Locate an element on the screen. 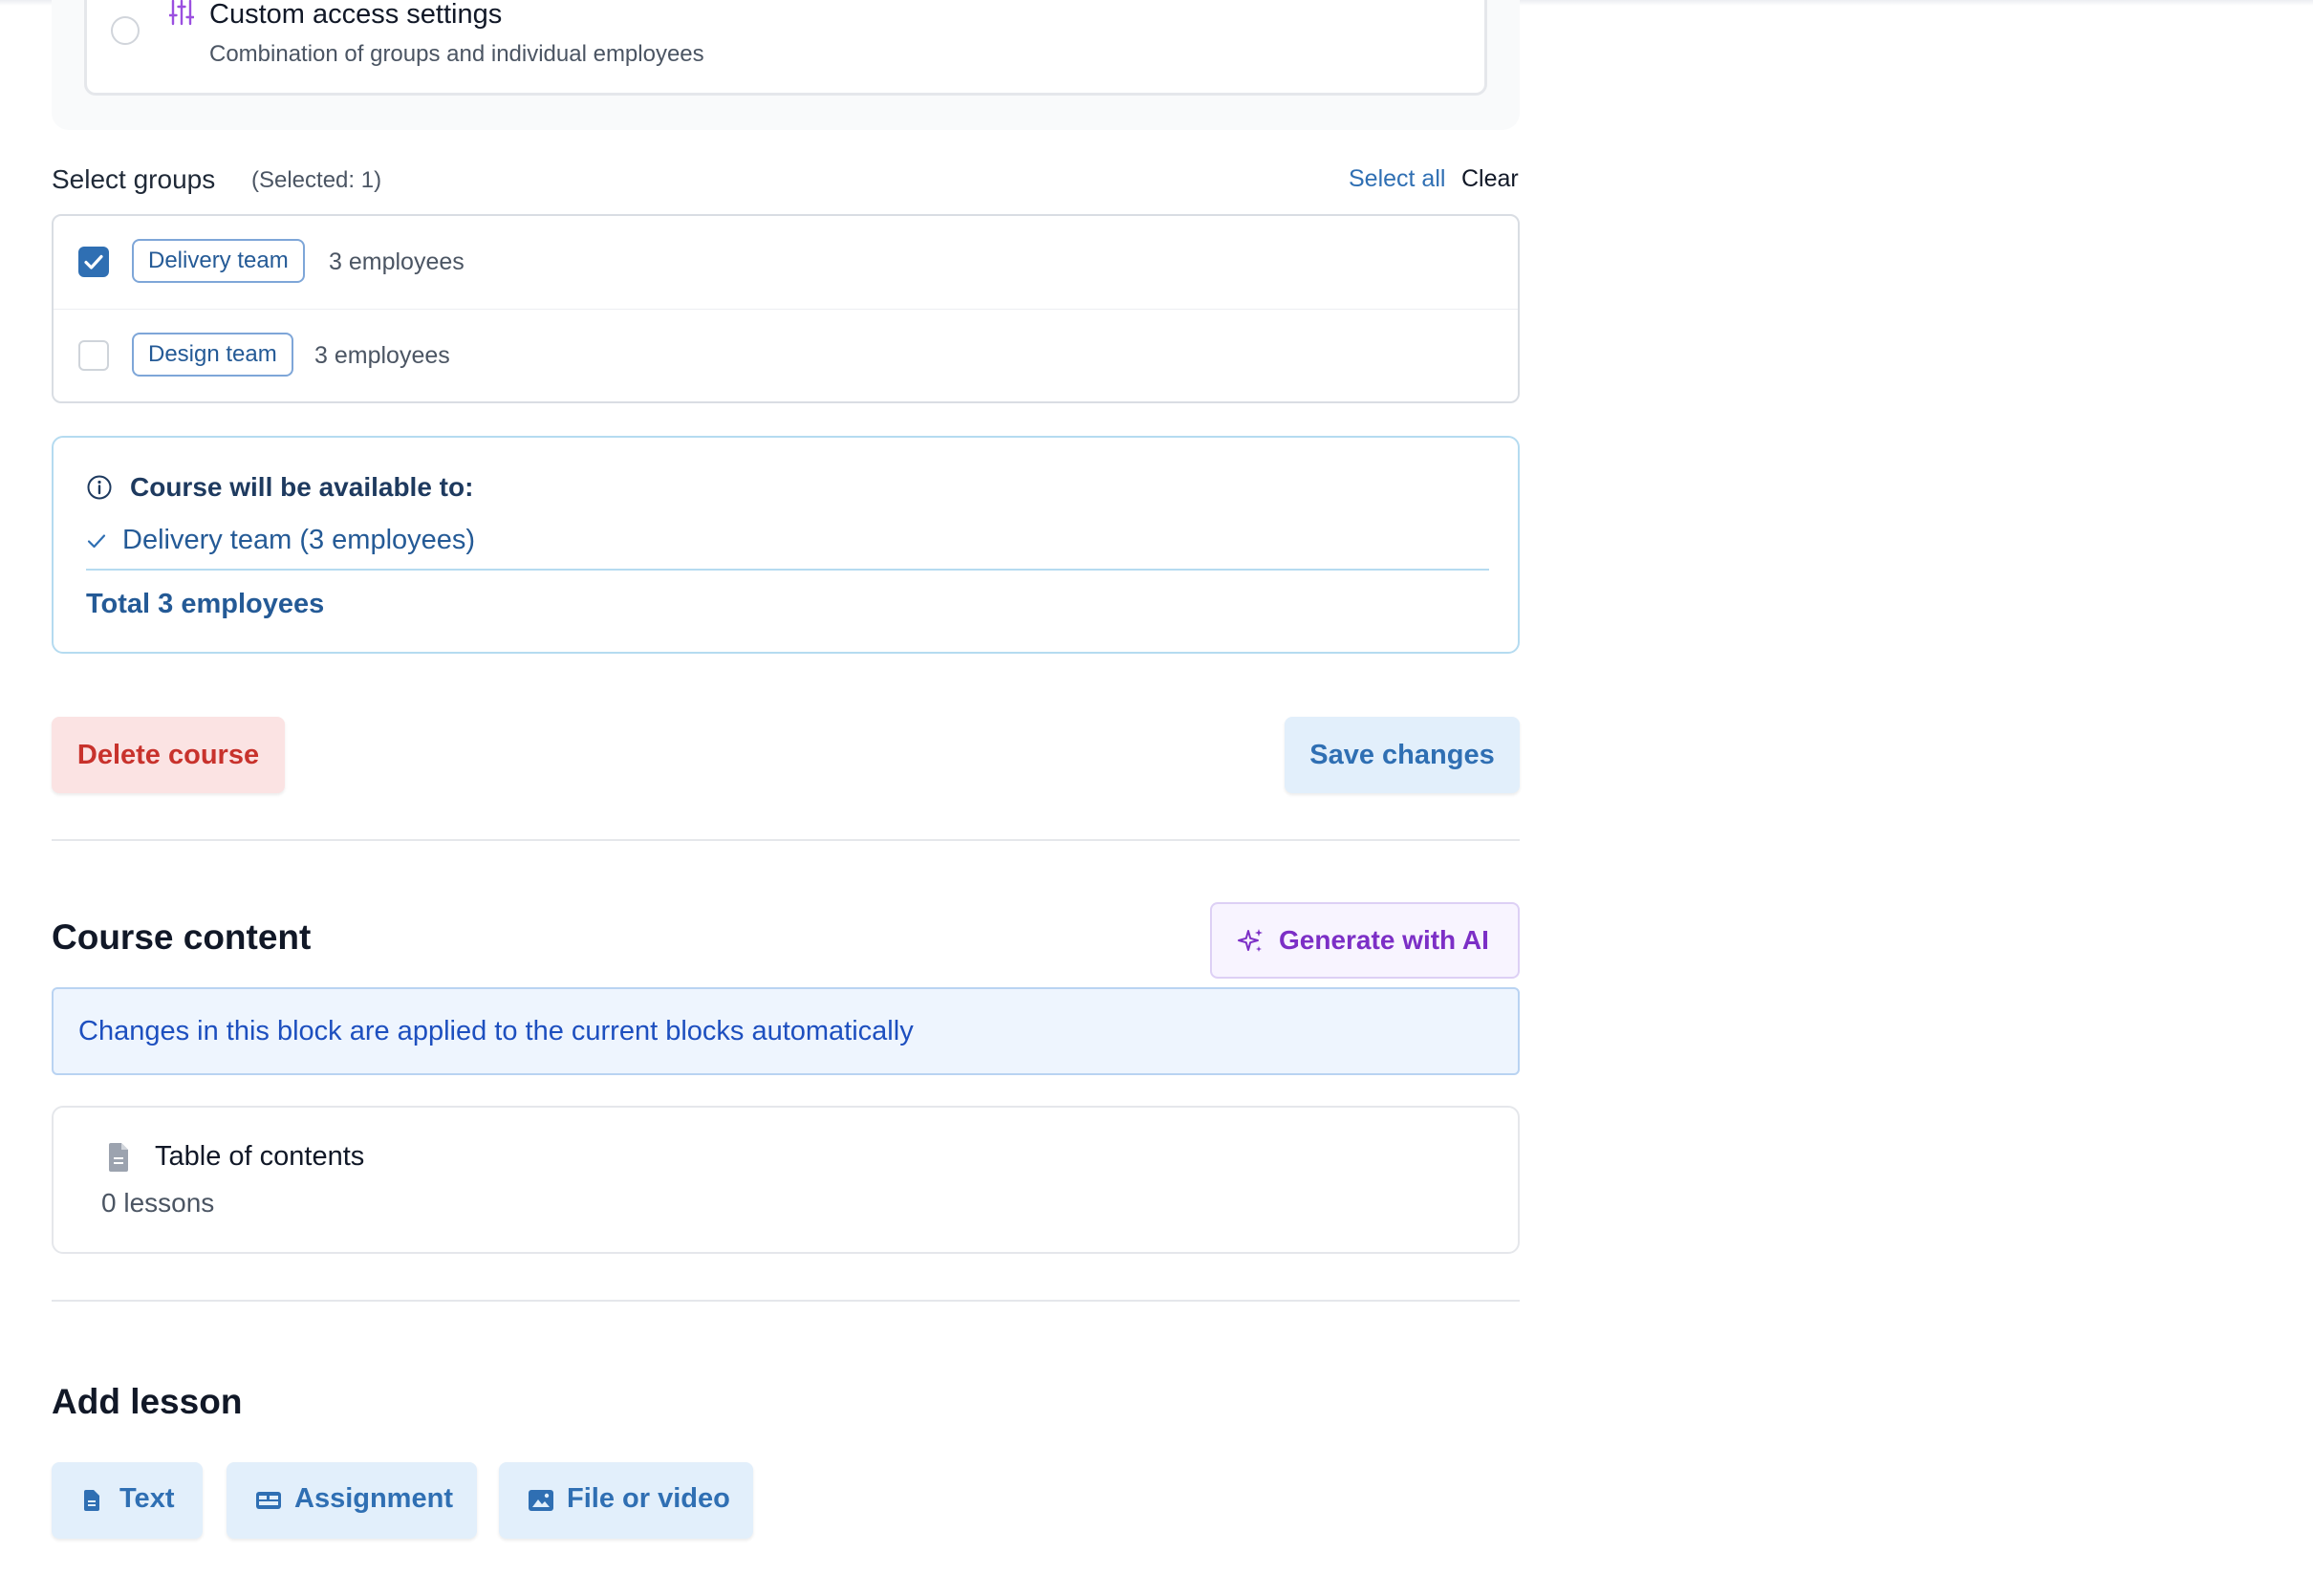 The image size is (2313, 1596). checkmark-icon is located at coordinates (93, 262).